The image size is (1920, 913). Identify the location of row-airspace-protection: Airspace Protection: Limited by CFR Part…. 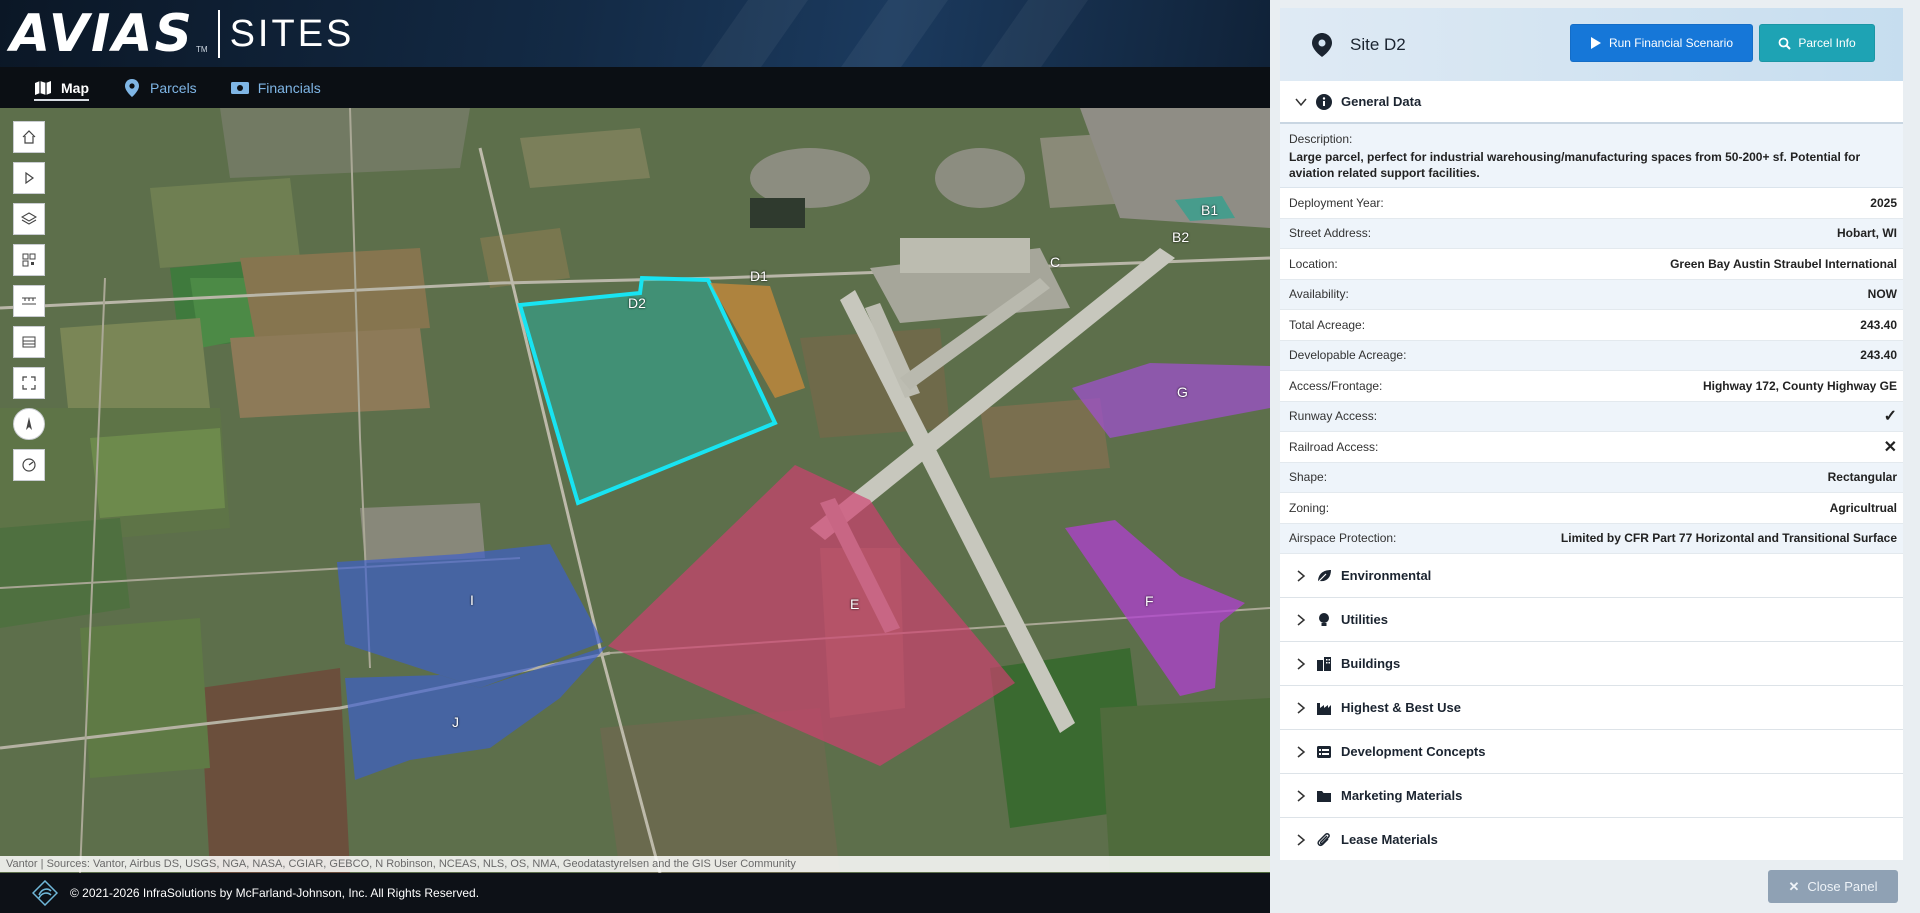
(1593, 538).